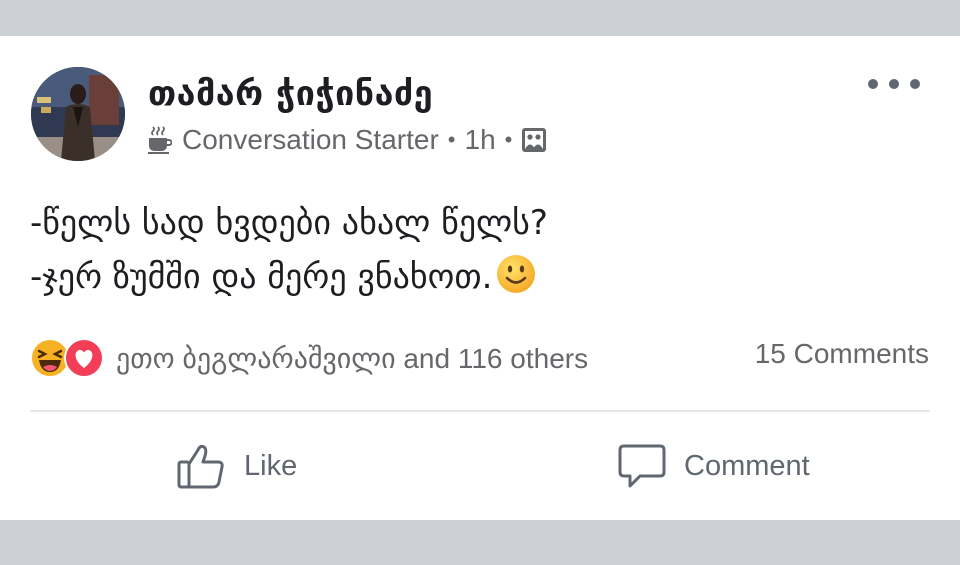 The height and width of the screenshot is (565, 960). I want to click on like-label: Like, so click(271, 465).